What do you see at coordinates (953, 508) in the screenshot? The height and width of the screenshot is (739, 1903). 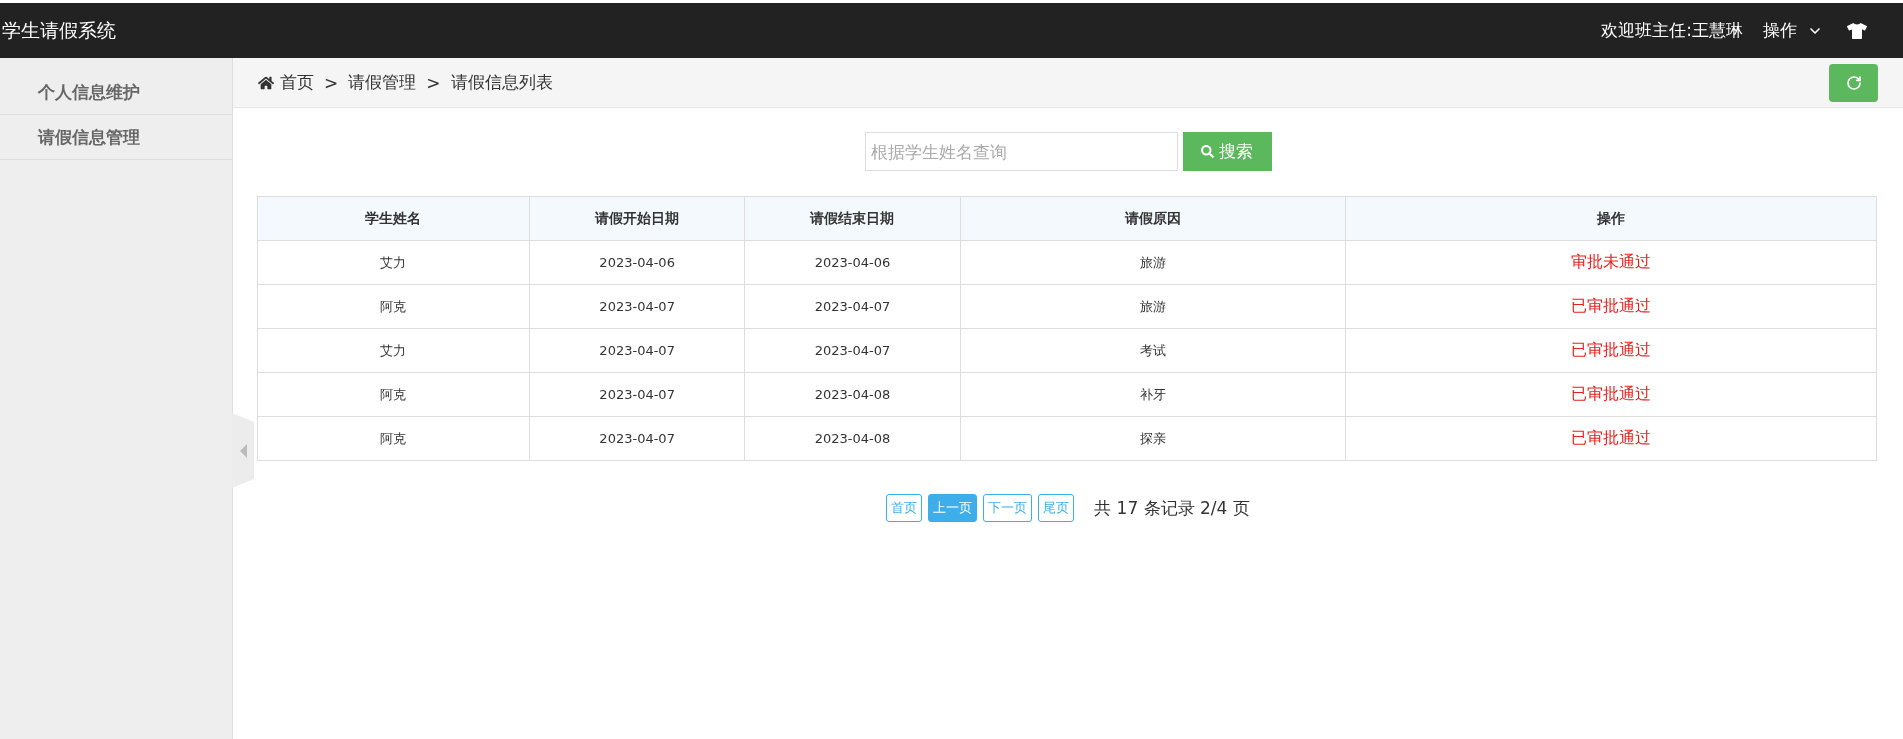 I see `page-button: 上一页` at bounding box center [953, 508].